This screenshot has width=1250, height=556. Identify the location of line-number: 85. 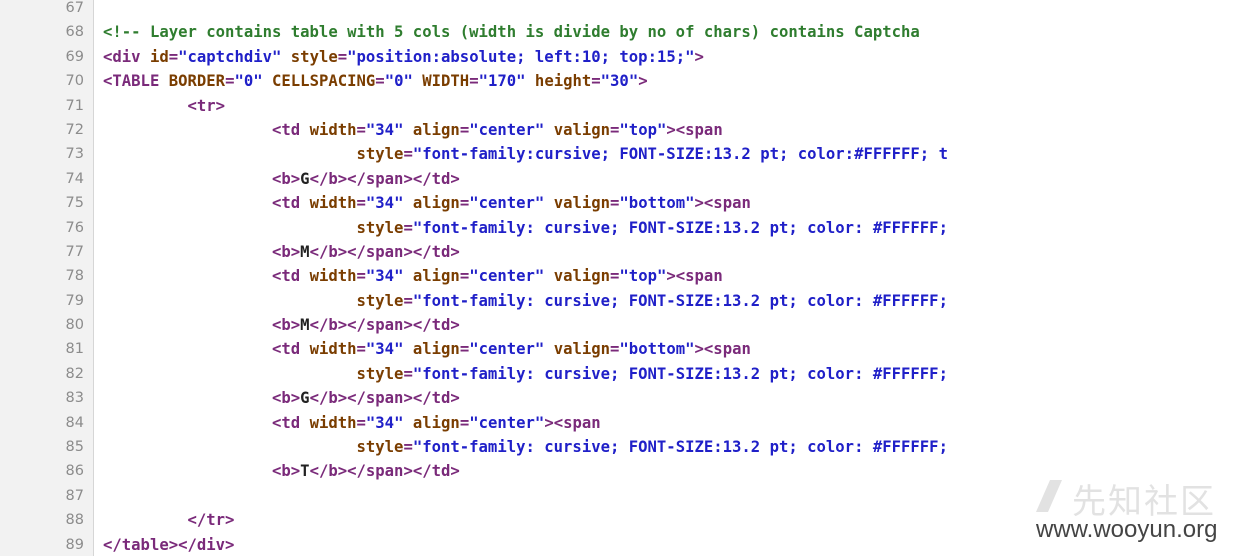
(74, 447).